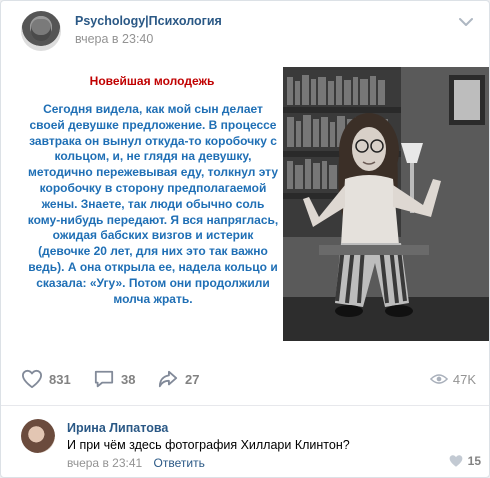 This screenshot has height=478, width=490. I want to click on post-actions: 831 38 27 47K, so click(248, 379).